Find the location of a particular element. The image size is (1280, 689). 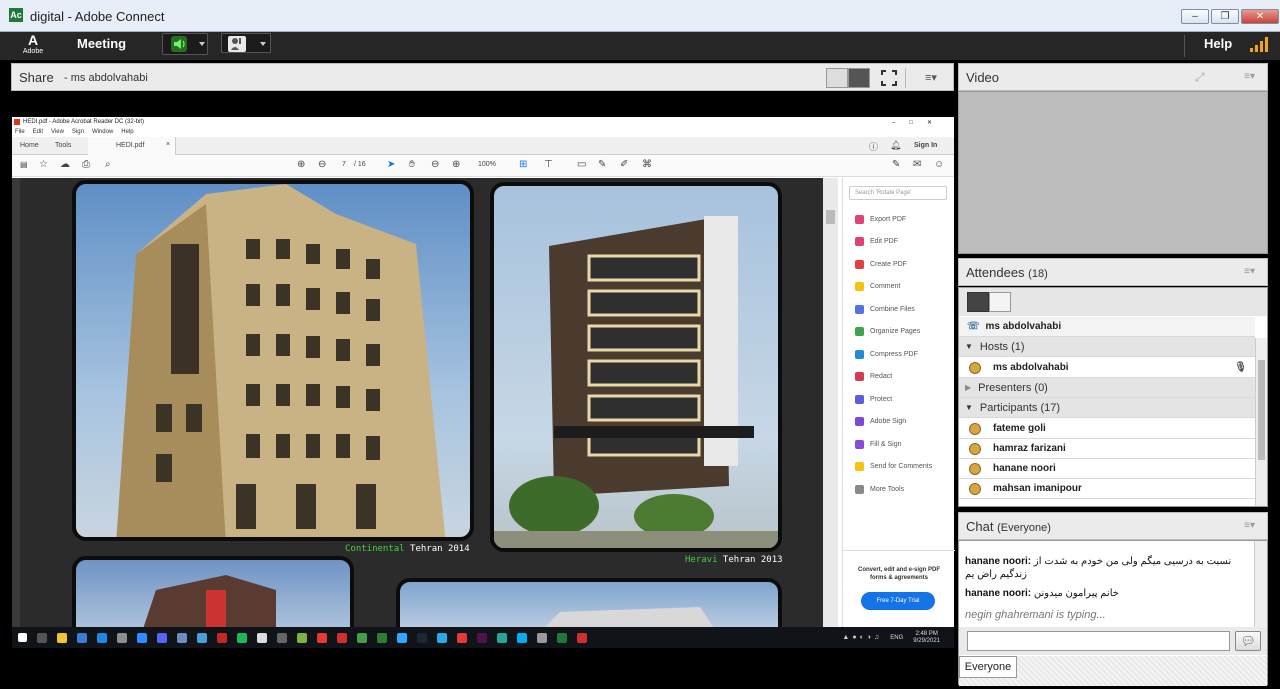

taskbar-app-18-icon is located at coordinates (542, 637).